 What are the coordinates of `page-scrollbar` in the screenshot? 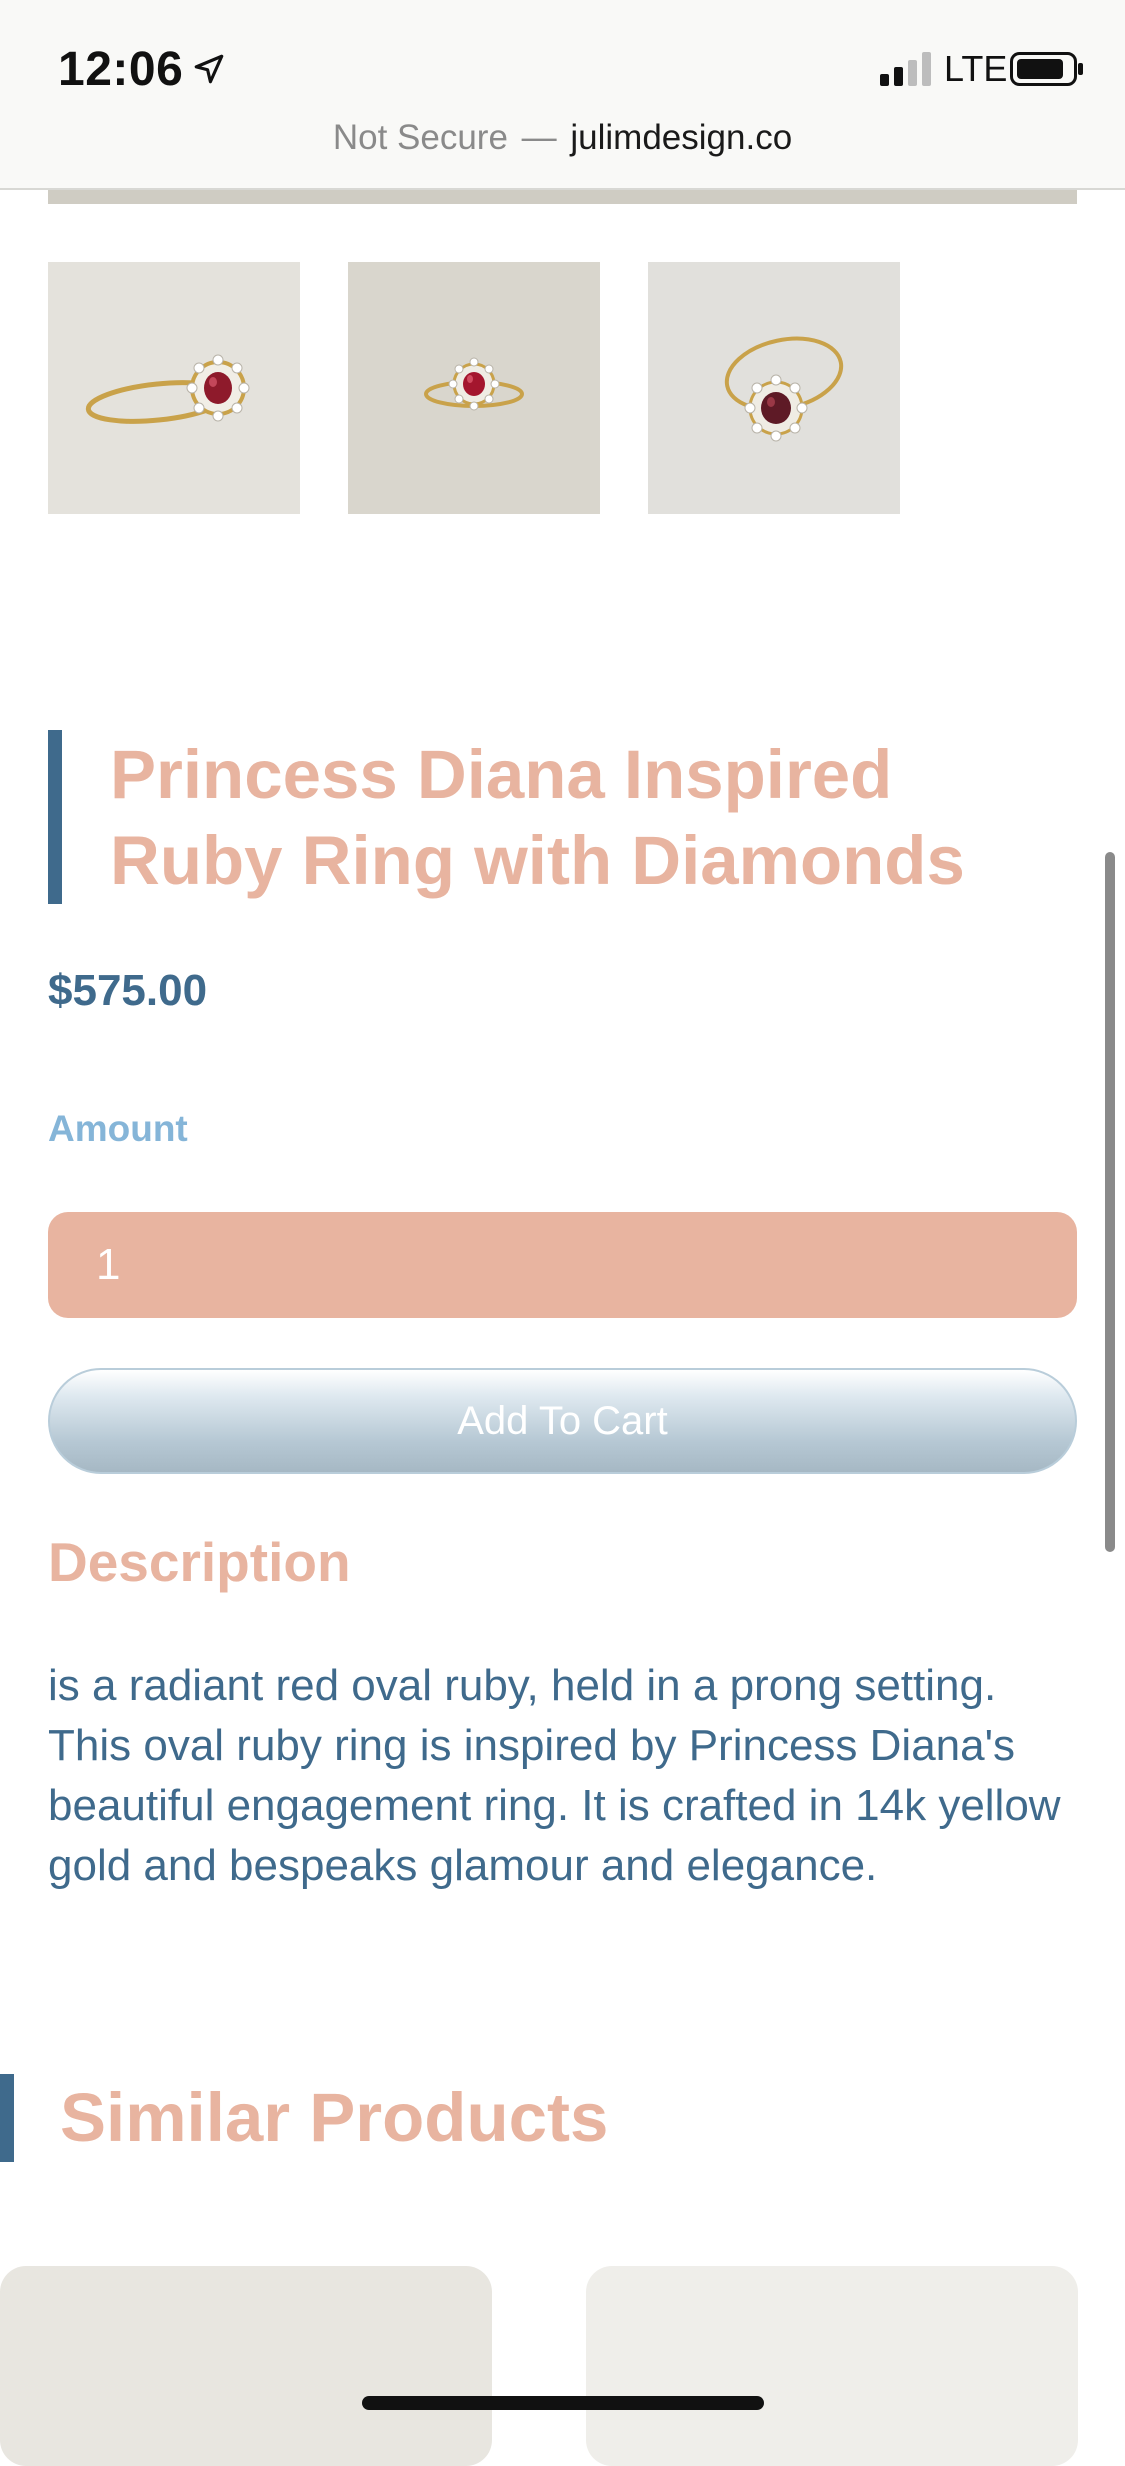 It's located at (1110, 1202).